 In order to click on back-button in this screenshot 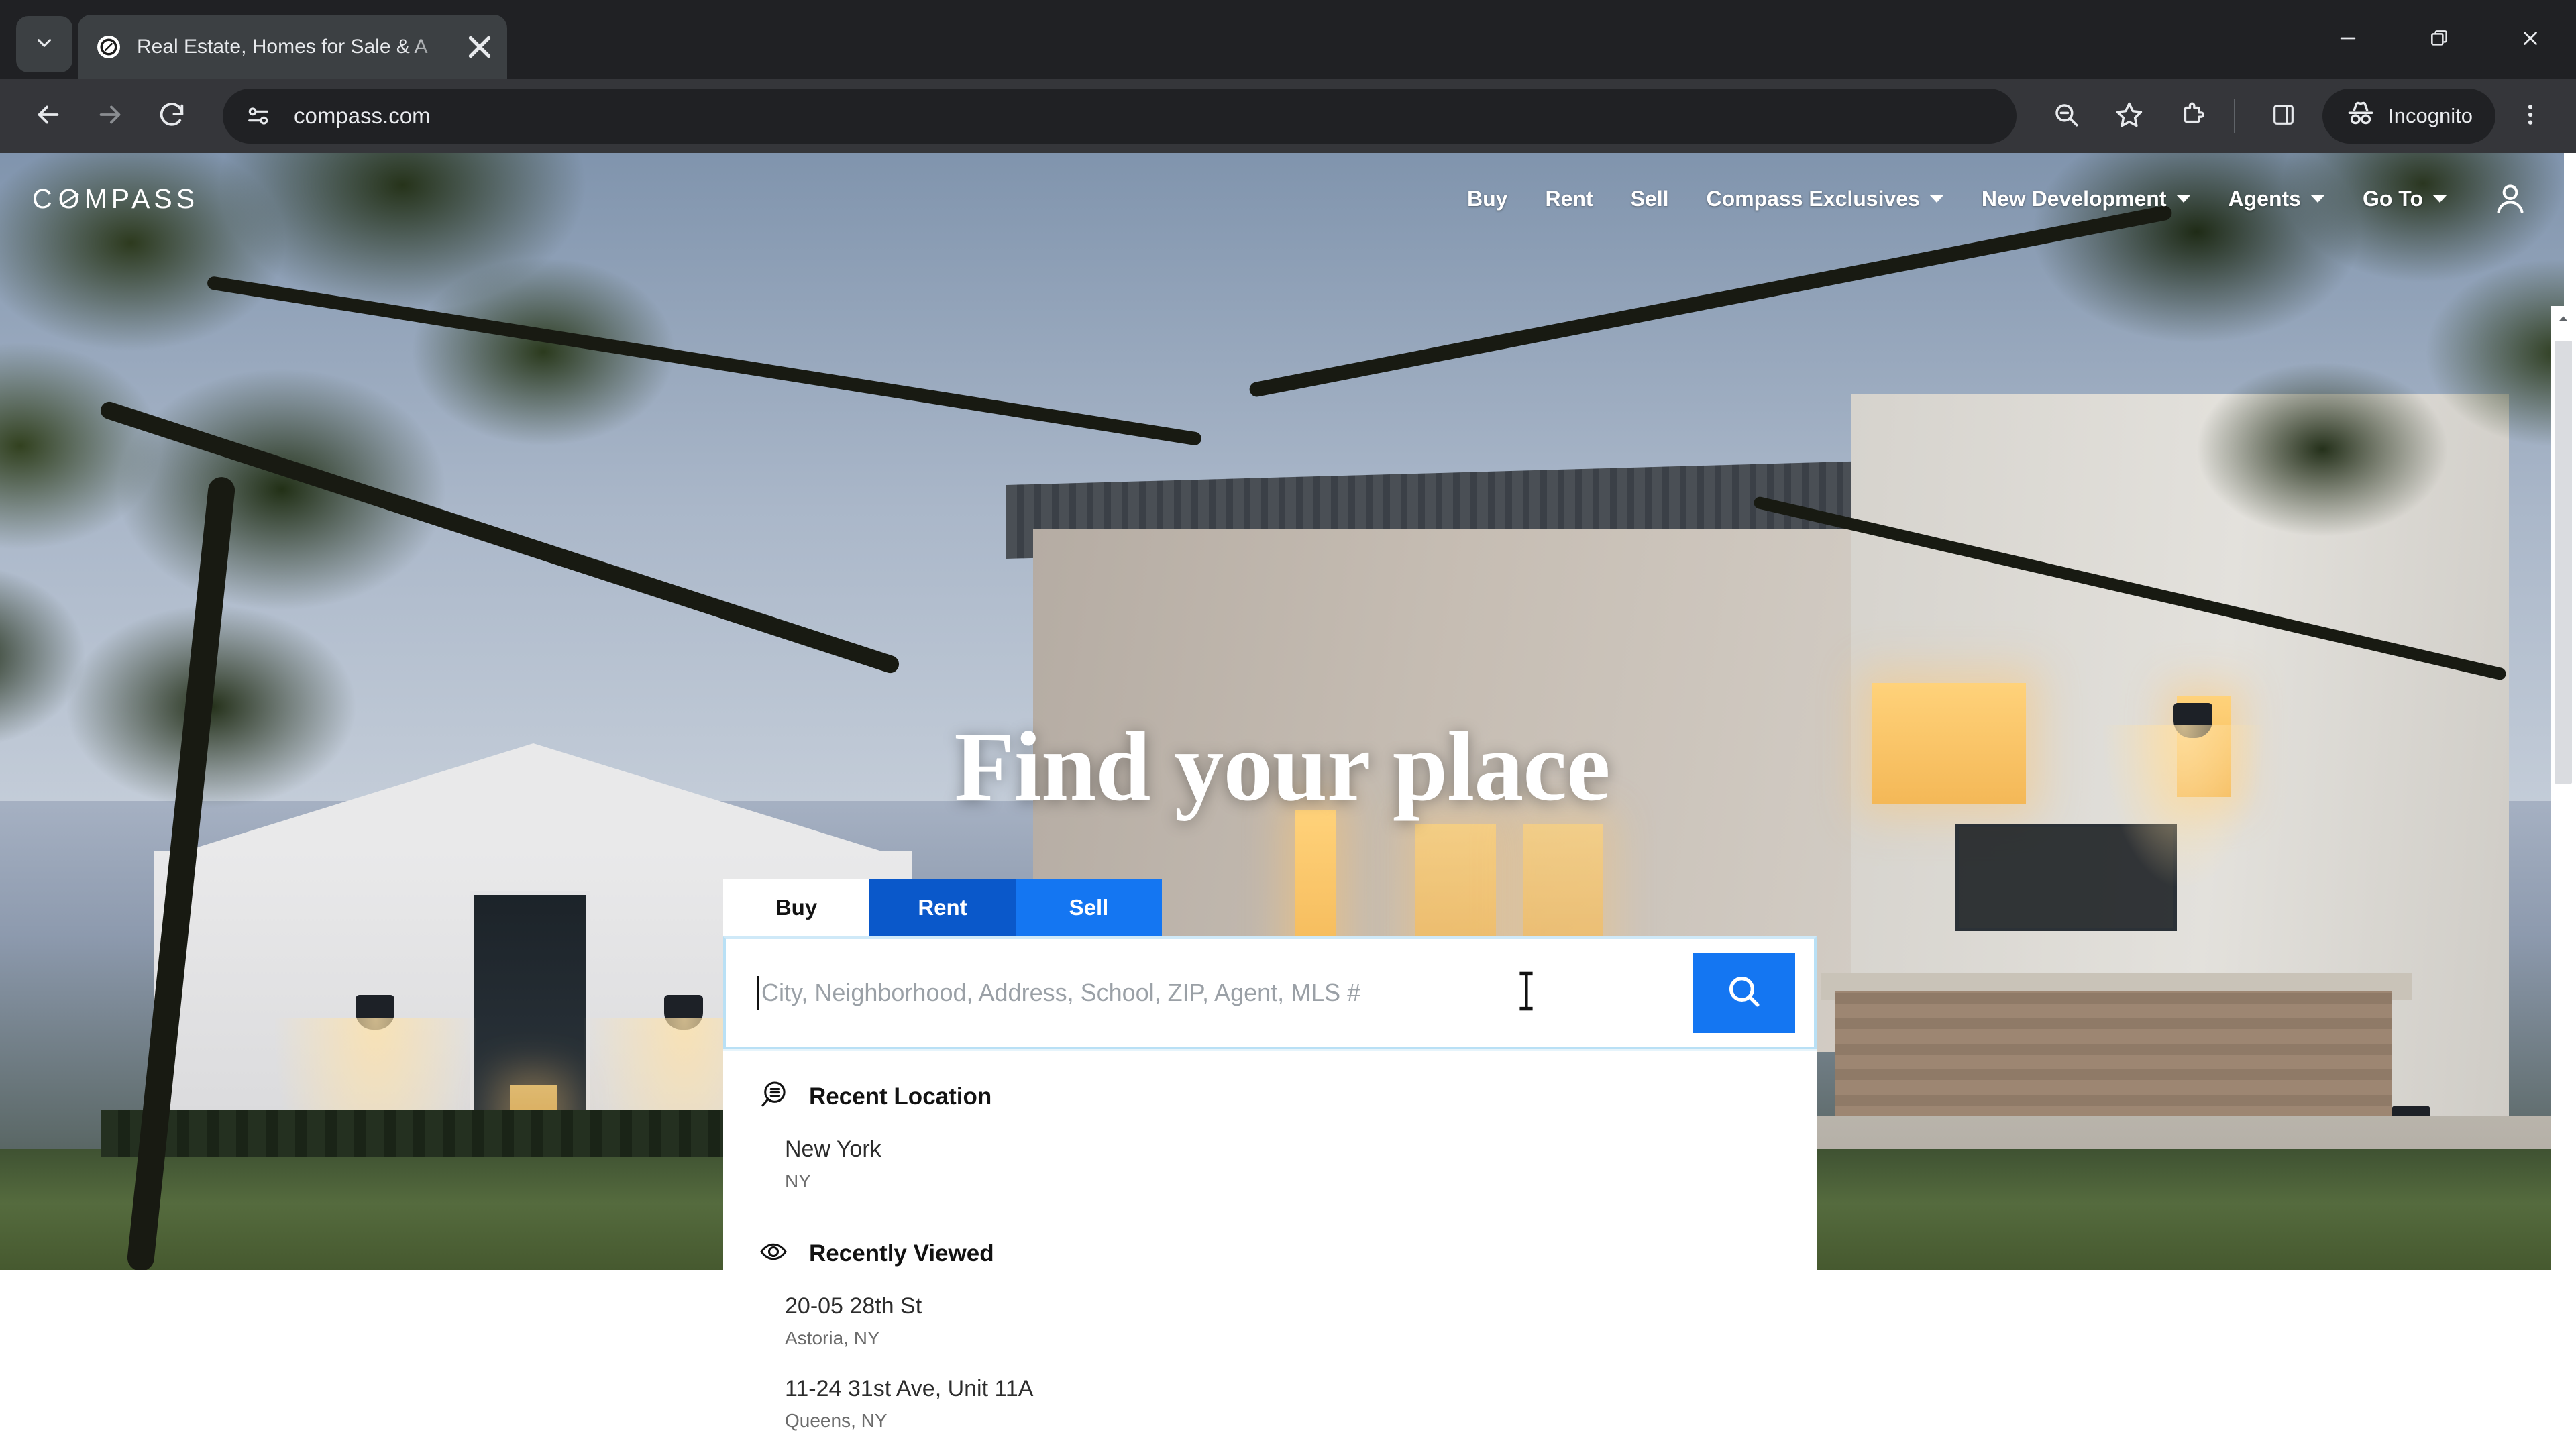, I will do `click(48, 116)`.